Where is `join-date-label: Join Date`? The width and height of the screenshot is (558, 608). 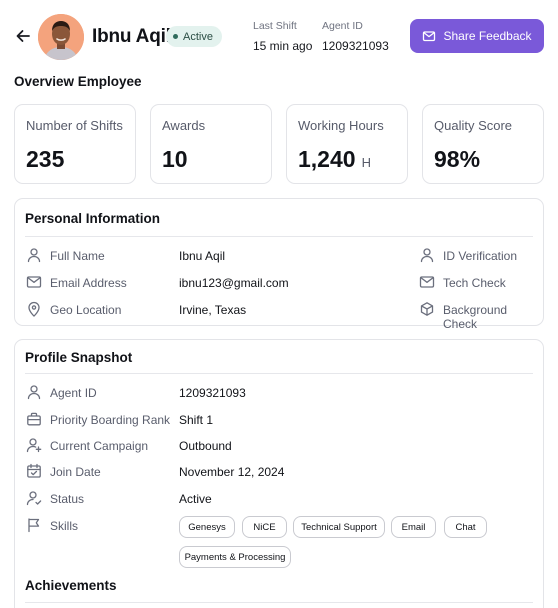 join-date-label: Join Date is located at coordinates (75, 472).